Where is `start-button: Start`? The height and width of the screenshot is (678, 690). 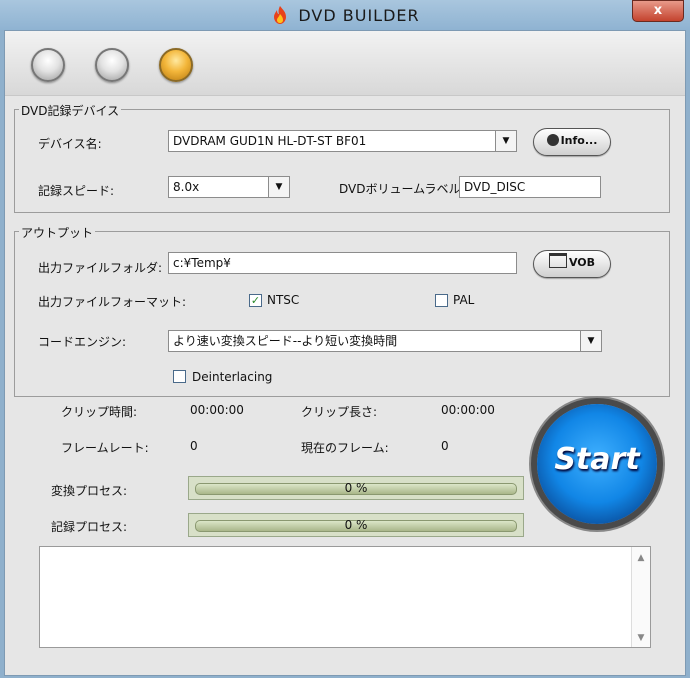 start-button: Start is located at coordinates (597, 464).